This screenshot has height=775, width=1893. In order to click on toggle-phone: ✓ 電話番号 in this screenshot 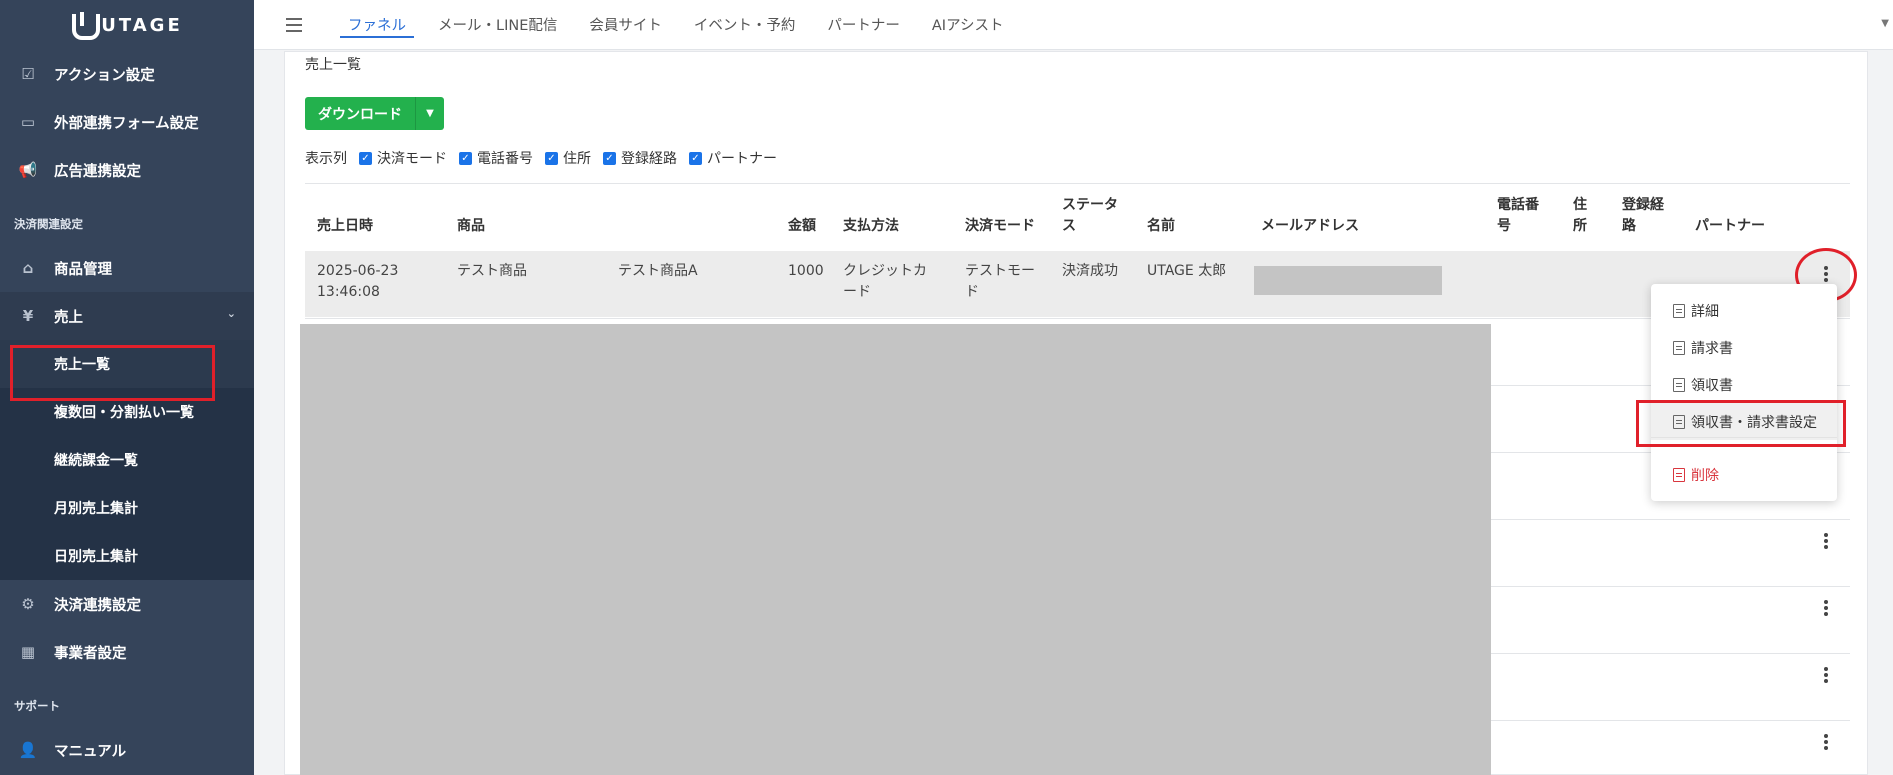, I will do `click(496, 158)`.